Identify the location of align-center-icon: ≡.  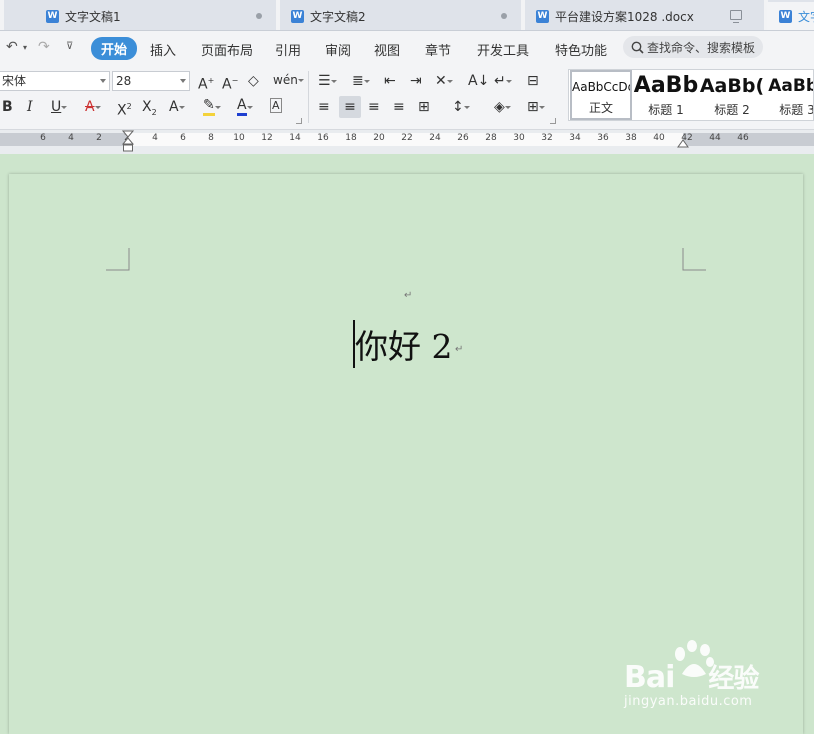
(350, 107).